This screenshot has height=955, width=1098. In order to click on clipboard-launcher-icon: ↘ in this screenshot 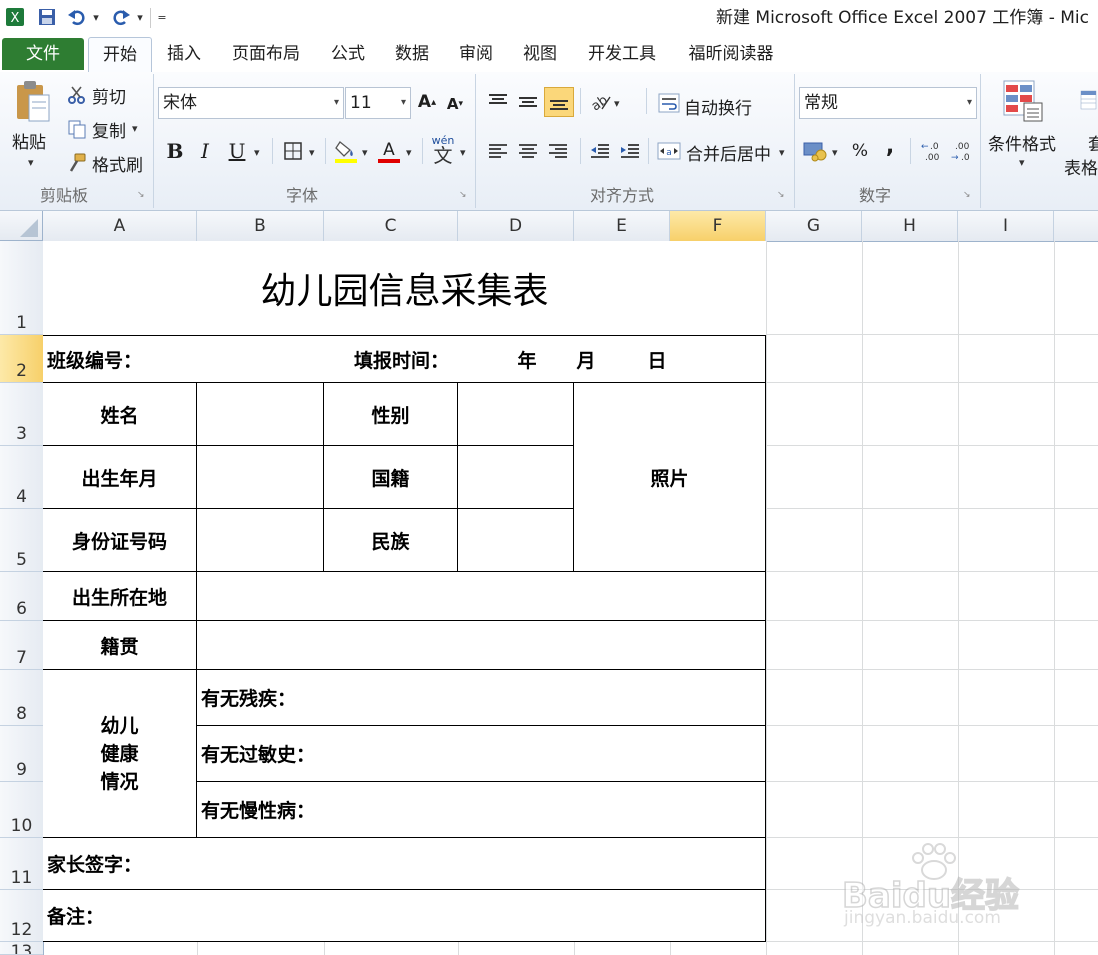, I will do `click(142, 195)`.